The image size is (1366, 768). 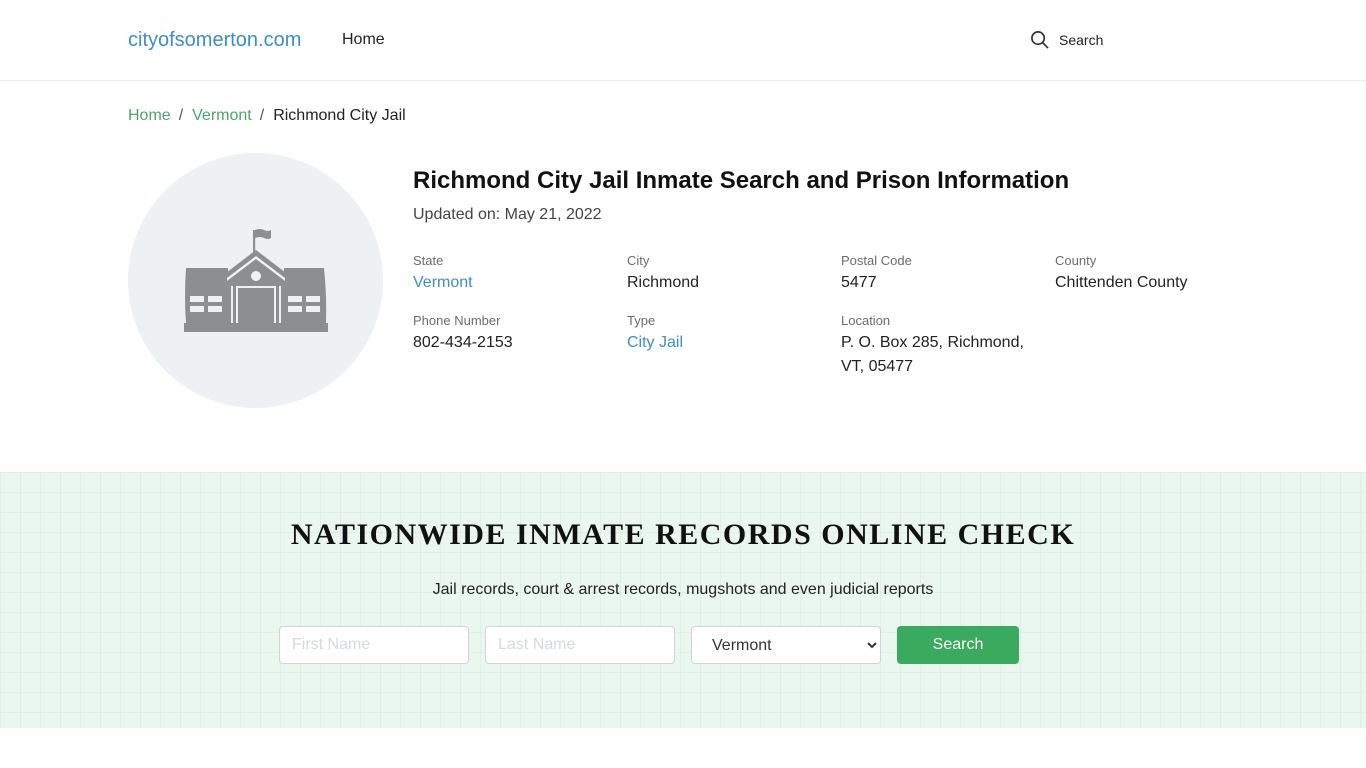 What do you see at coordinates (941, 274) in the screenshot?
I see `field-postal-code: Postal Code 5477` at bounding box center [941, 274].